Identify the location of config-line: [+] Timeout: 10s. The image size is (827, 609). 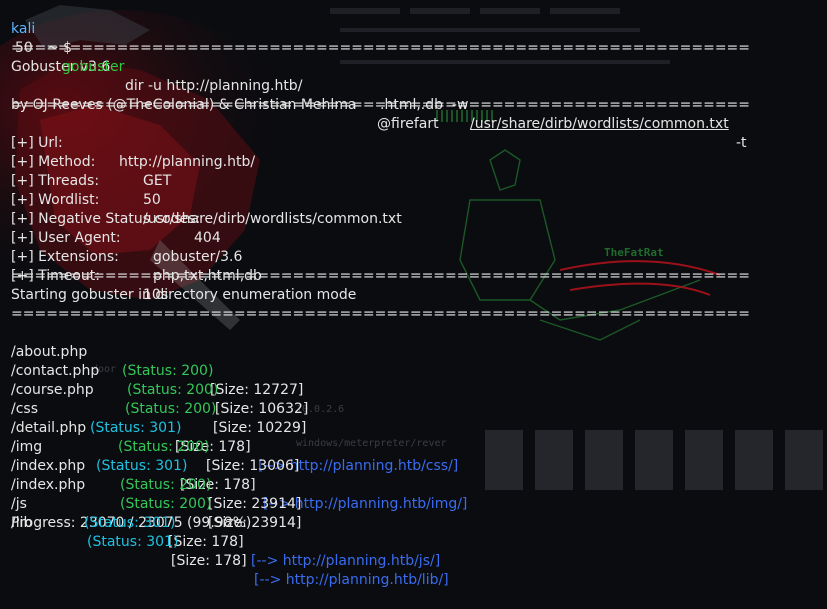
(417, 275).